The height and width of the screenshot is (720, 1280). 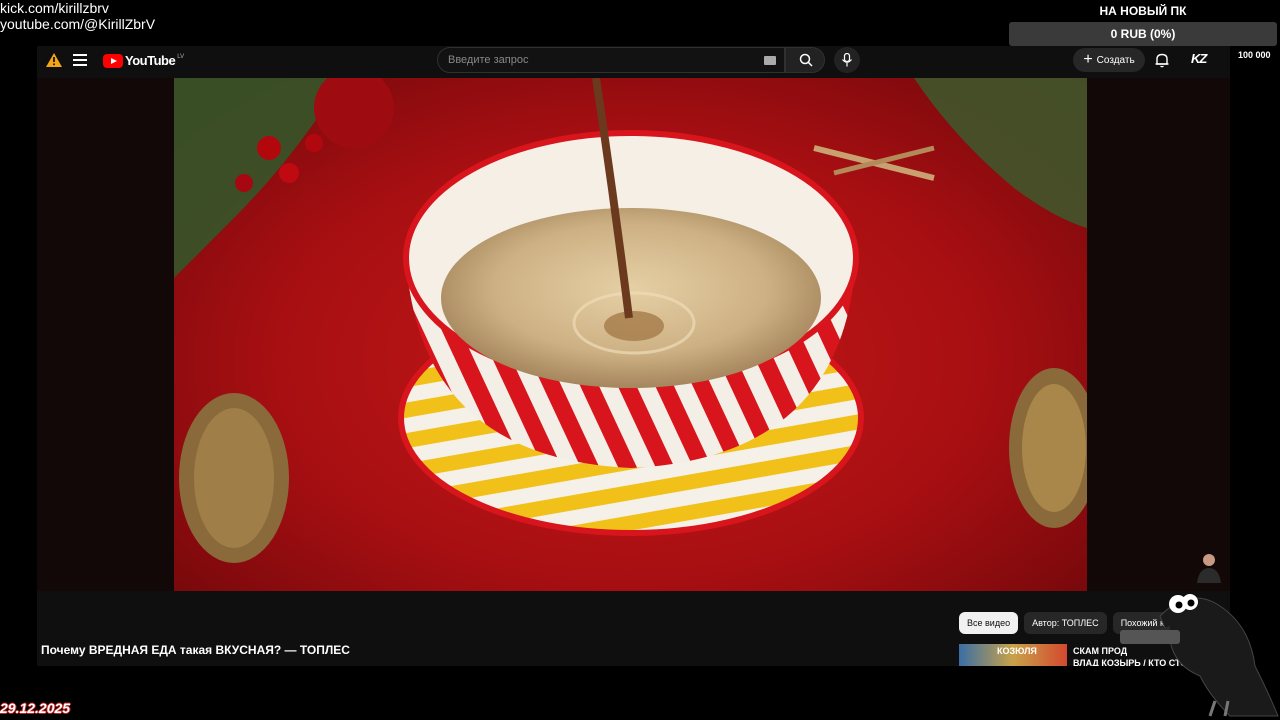 I want to click on search-icon, so click(x=806, y=60).